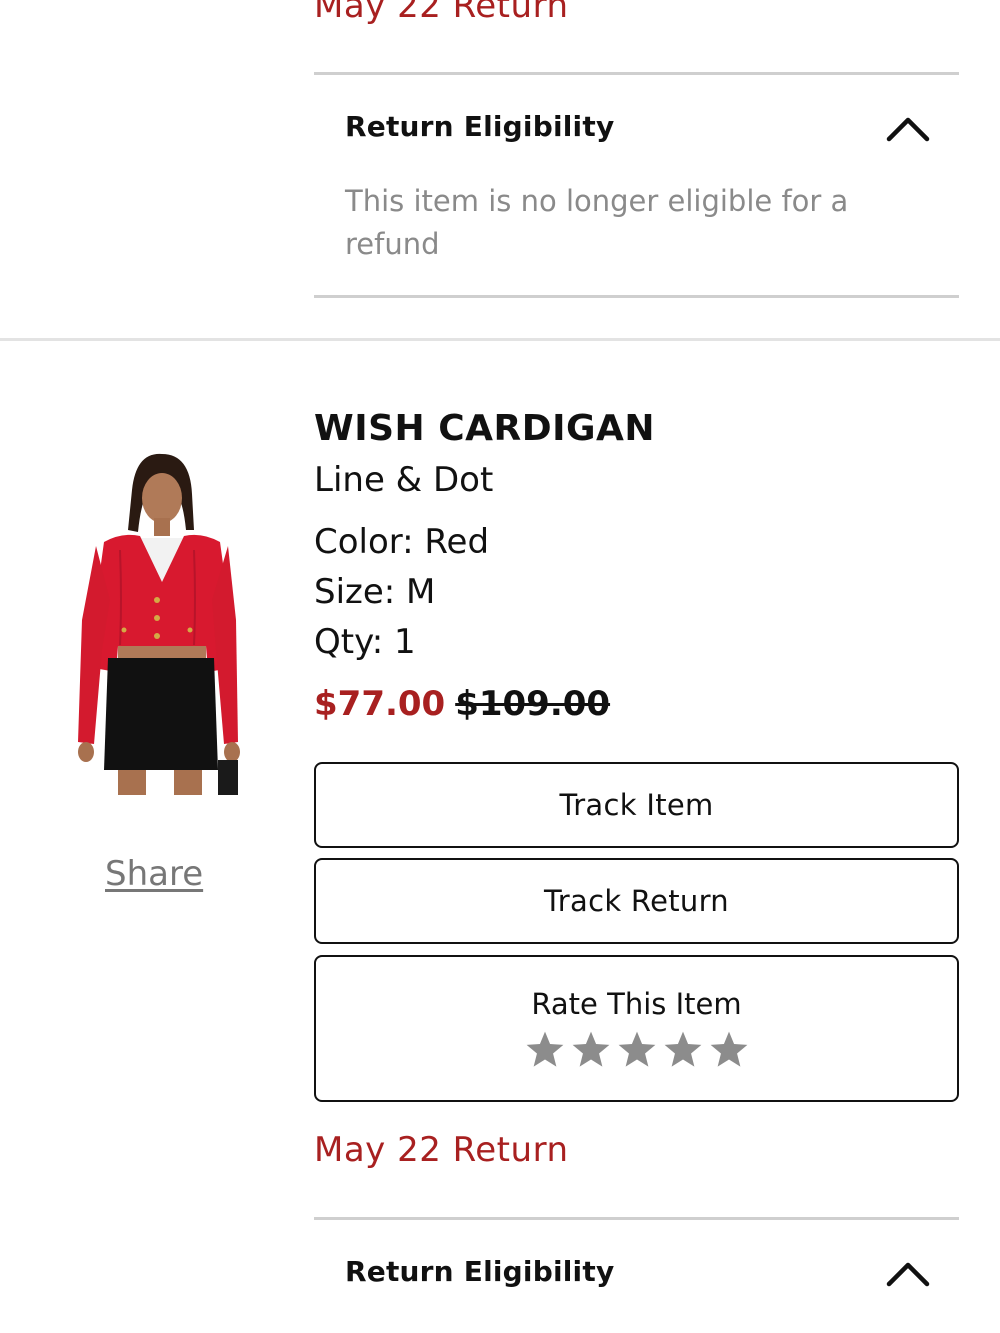 This screenshot has width=1000, height=1333. What do you see at coordinates (365, 642) in the screenshot?
I see `product-qty: Qty: 1` at bounding box center [365, 642].